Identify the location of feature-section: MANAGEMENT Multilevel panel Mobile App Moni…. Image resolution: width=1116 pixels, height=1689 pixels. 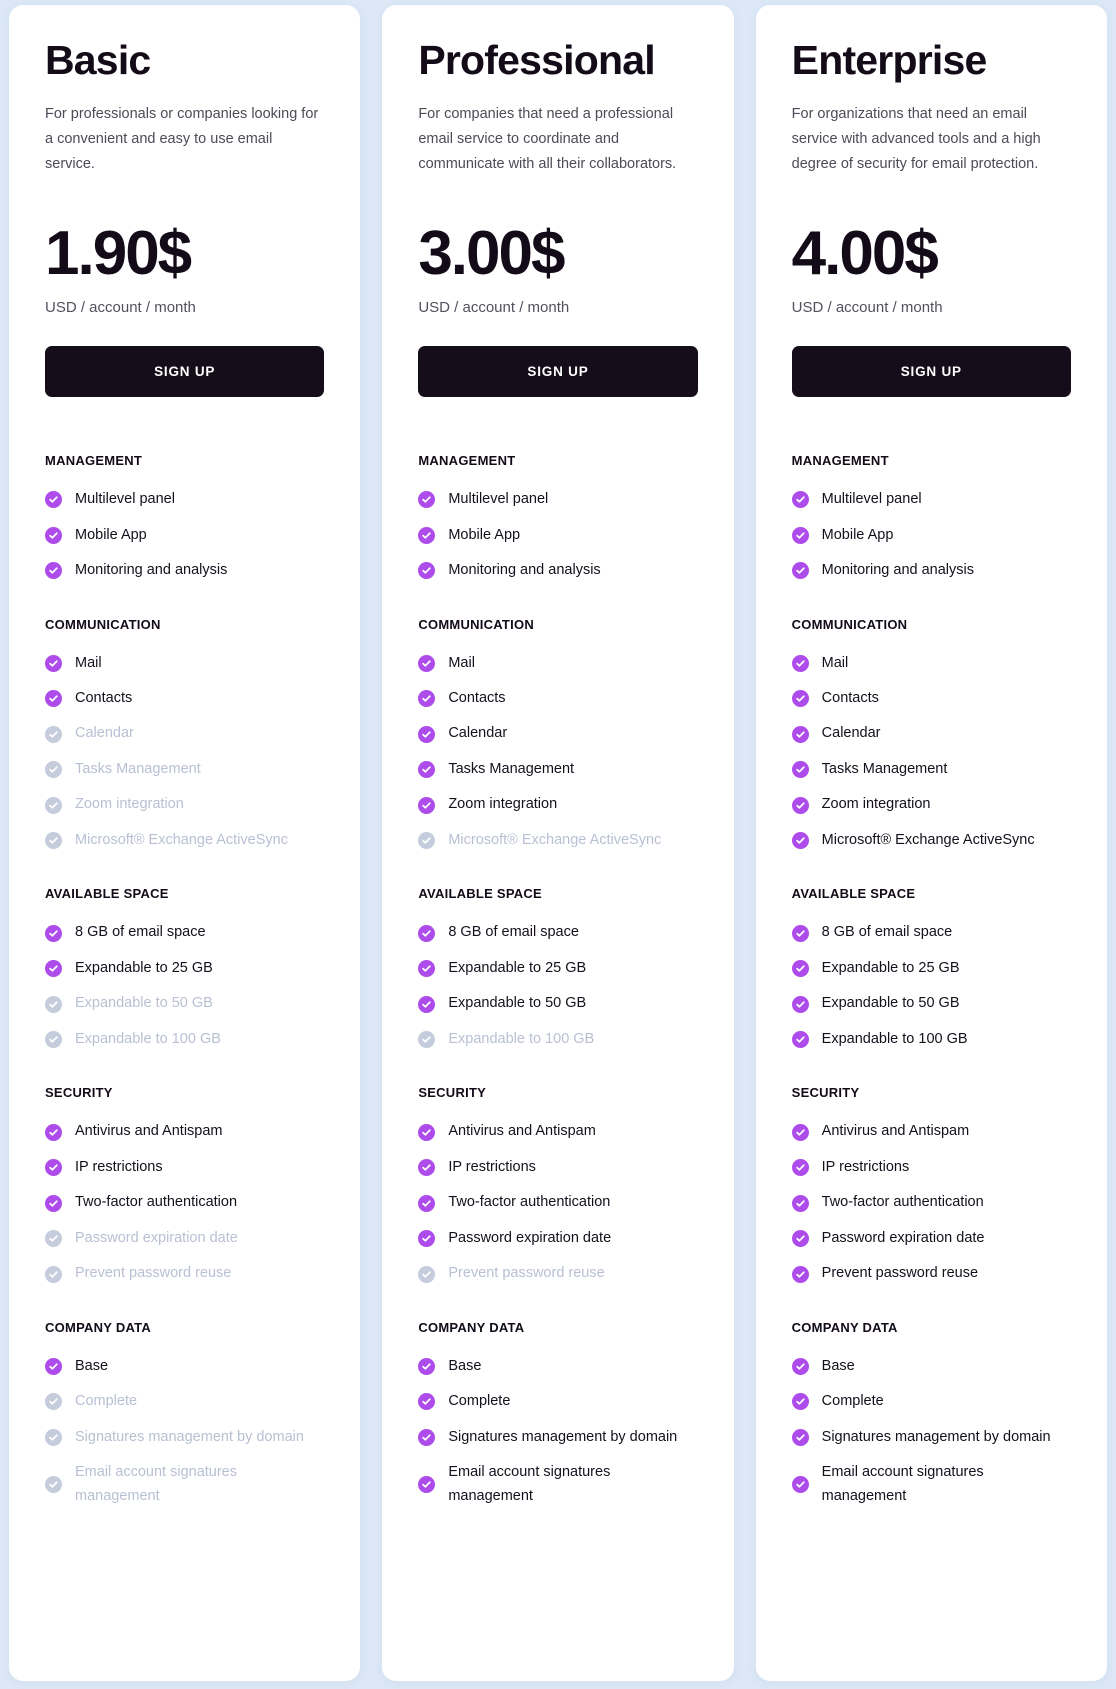
(931, 511).